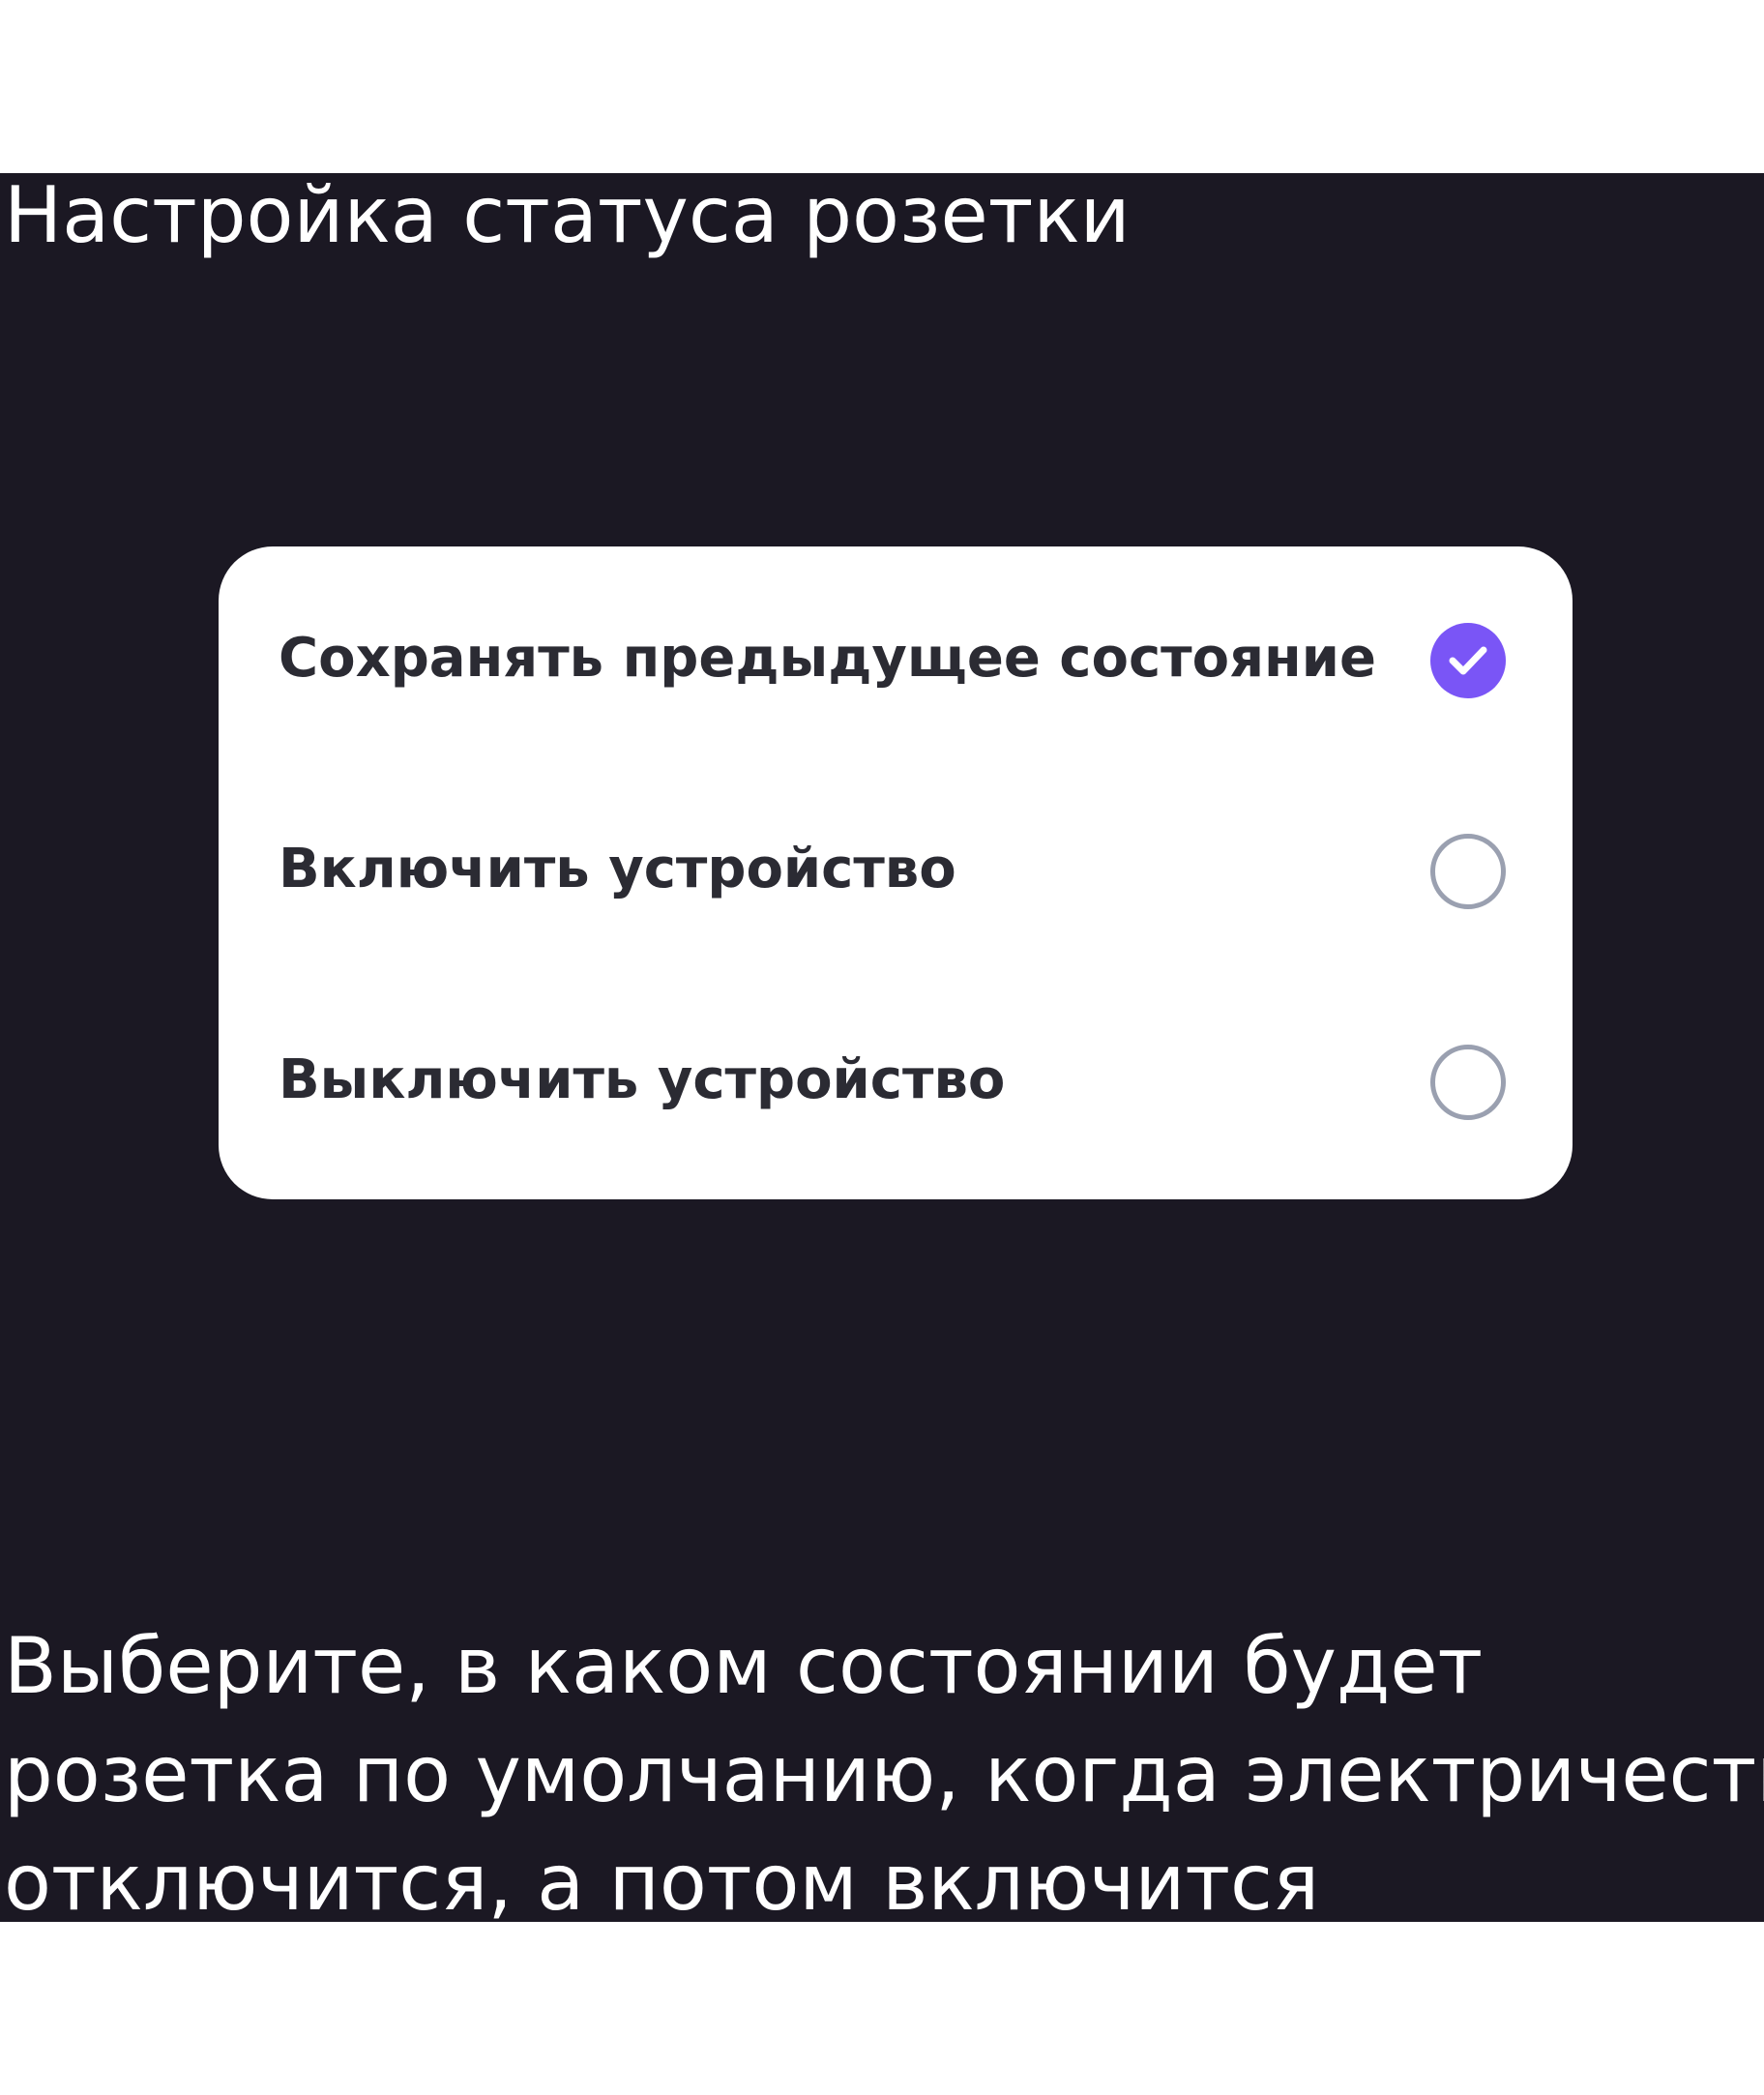 The image size is (1764, 2095). Describe the element at coordinates (567, 216) in the screenshot. I see `page-title: Настройка статуса розетки` at that location.